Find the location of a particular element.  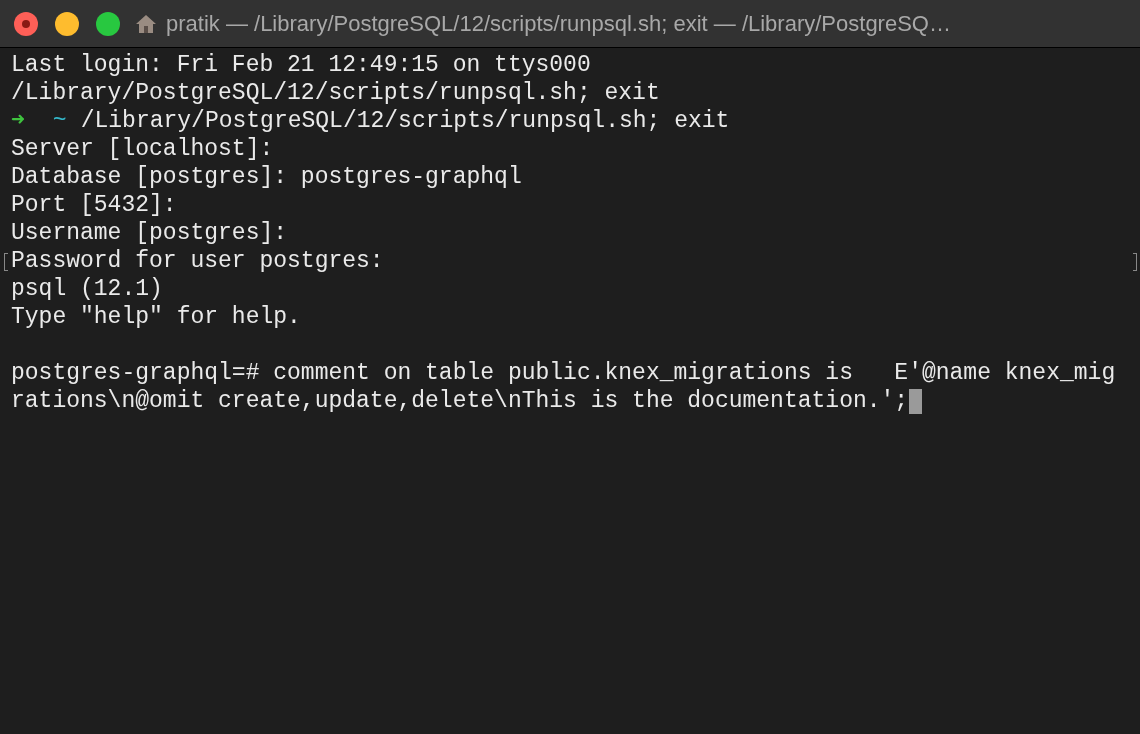

terminal-line: rations\n@omit create,update,delete\nThis is the documentation.'; is located at coordinates (460, 401).